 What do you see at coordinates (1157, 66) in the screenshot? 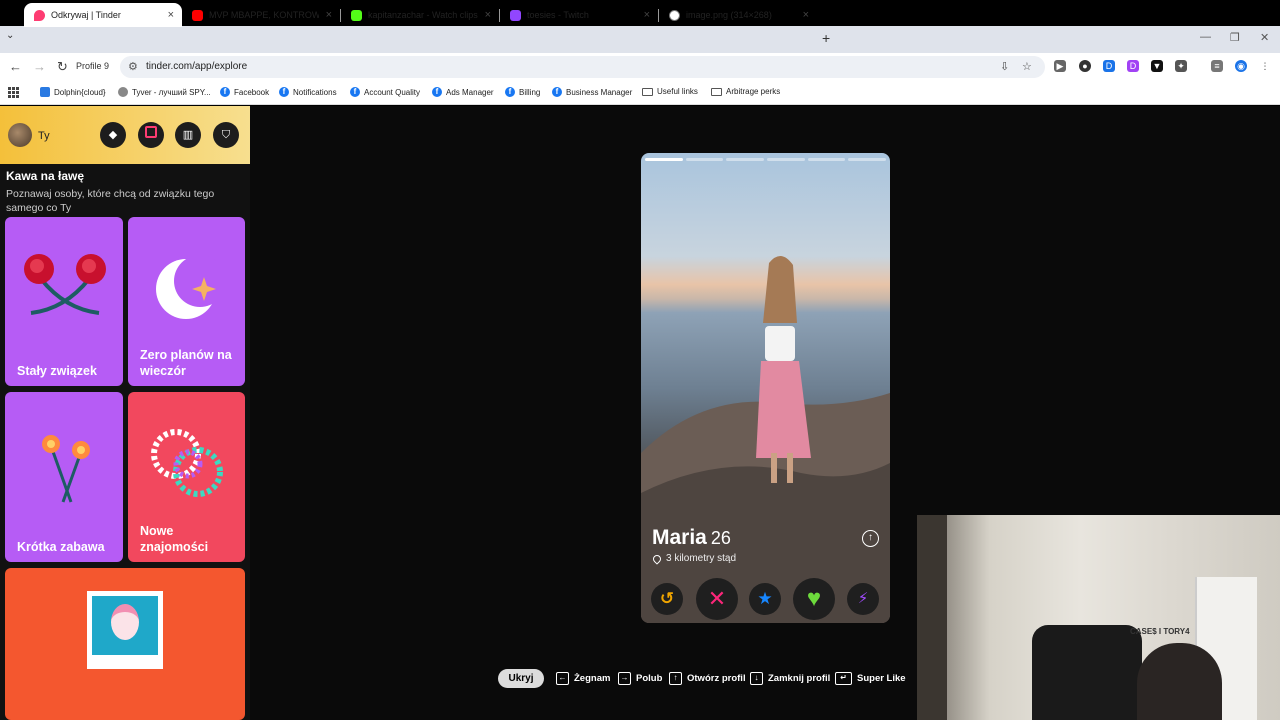
I see `vpn-extension-icon: ▼` at bounding box center [1157, 66].